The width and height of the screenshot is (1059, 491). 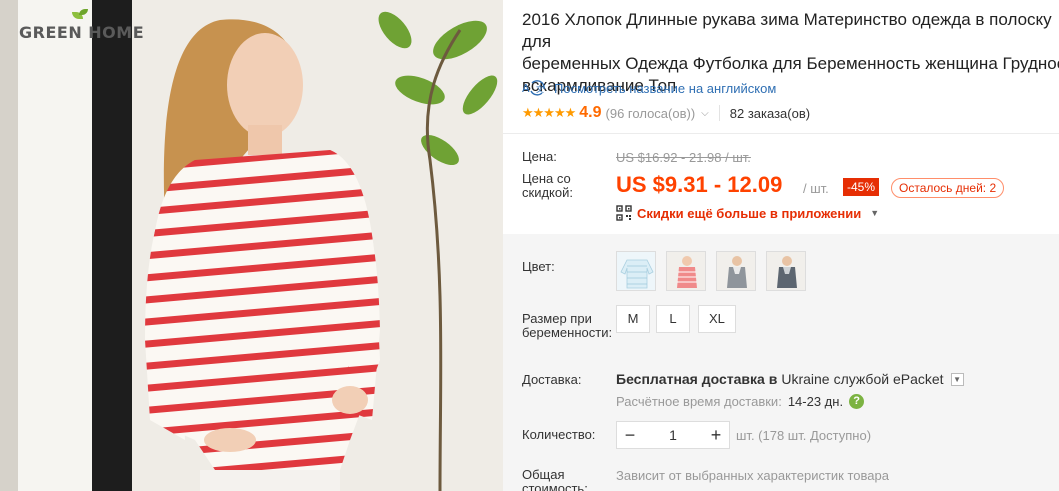 What do you see at coordinates (948, 188) in the screenshot?
I see `days-left-badge: Осталось дней: 2` at bounding box center [948, 188].